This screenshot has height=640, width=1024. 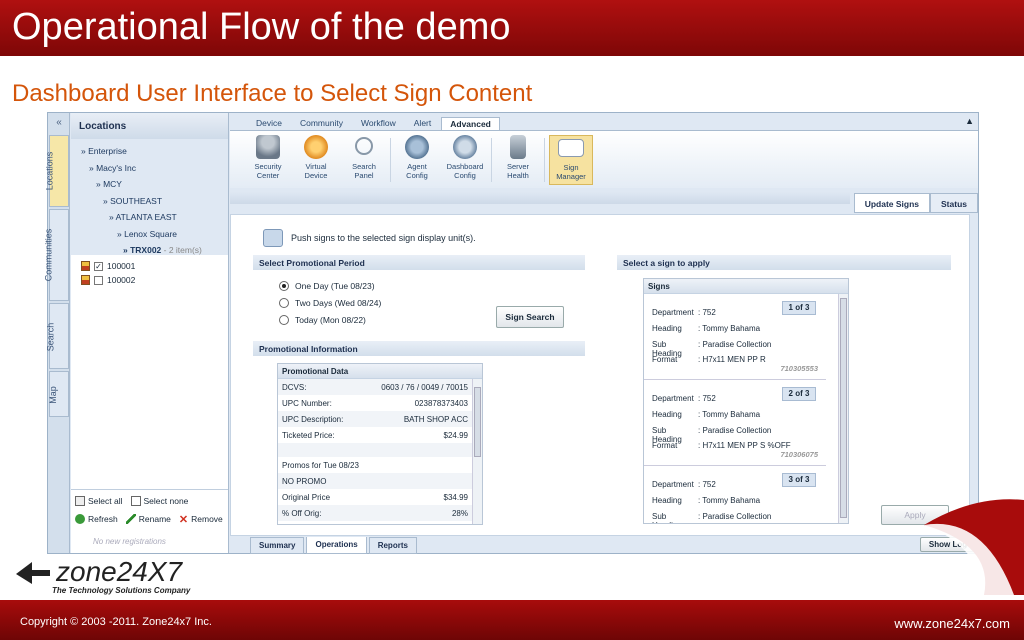 I want to click on tab-device: Device, so click(x=269, y=123).